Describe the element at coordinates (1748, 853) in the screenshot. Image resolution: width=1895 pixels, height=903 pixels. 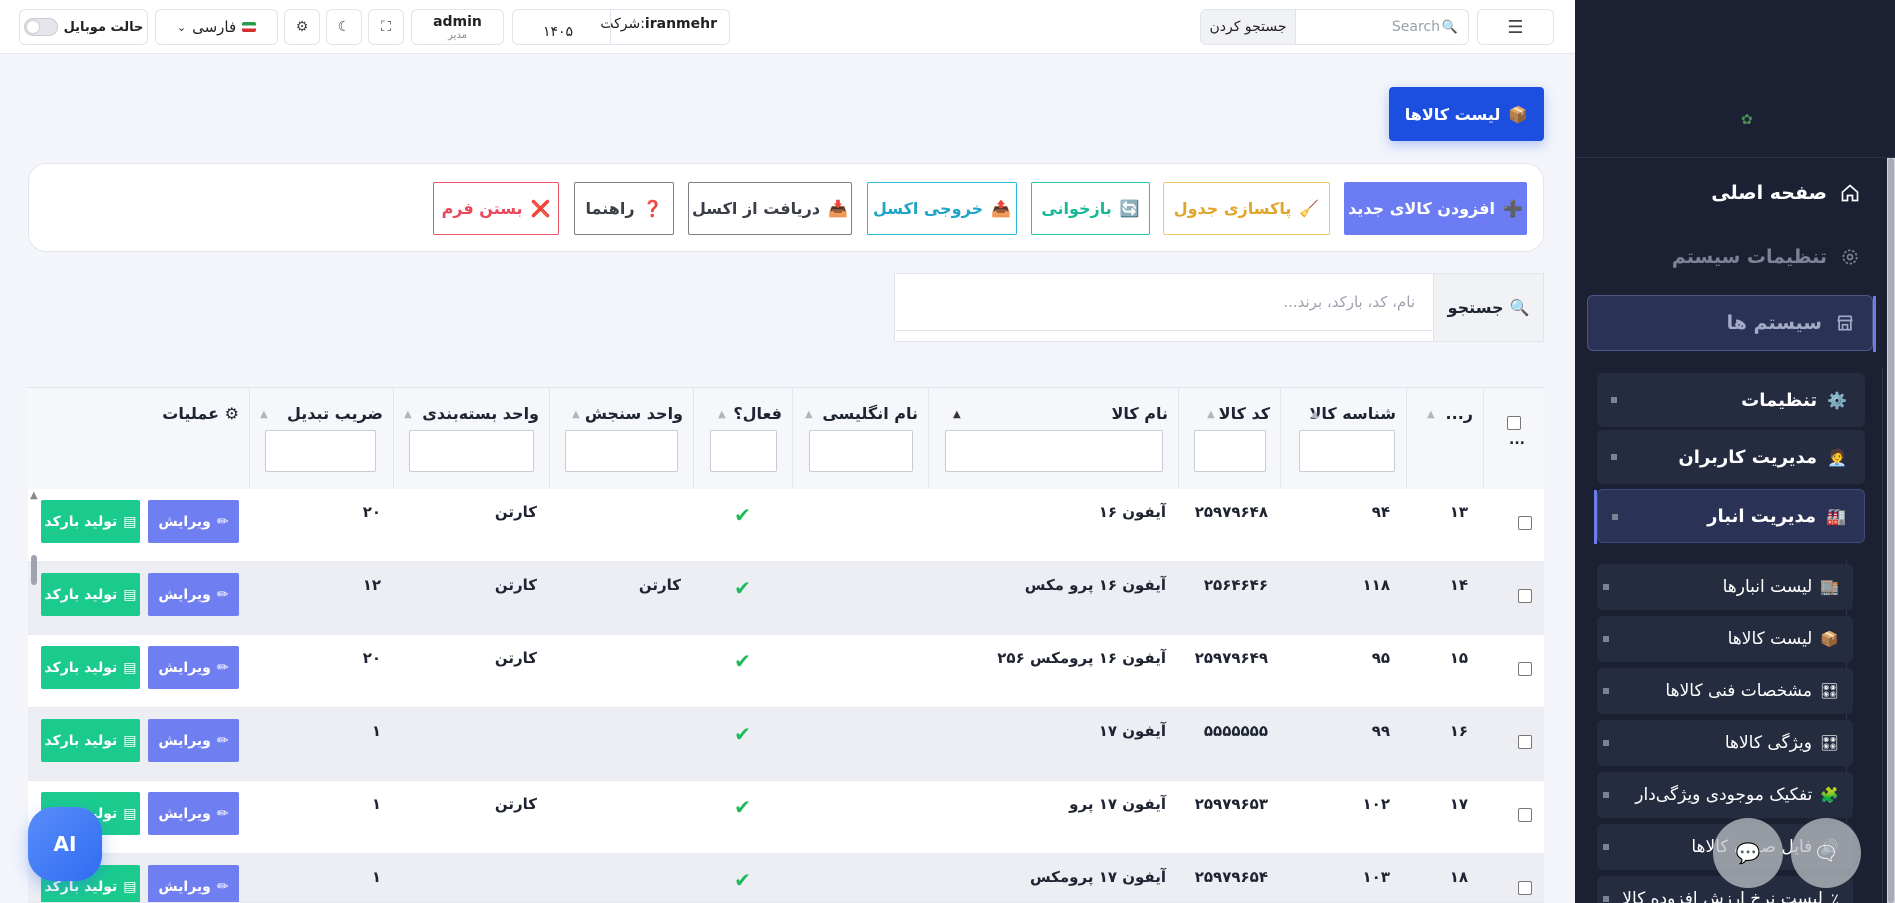
I see `chat-float-button: 💬` at that location.